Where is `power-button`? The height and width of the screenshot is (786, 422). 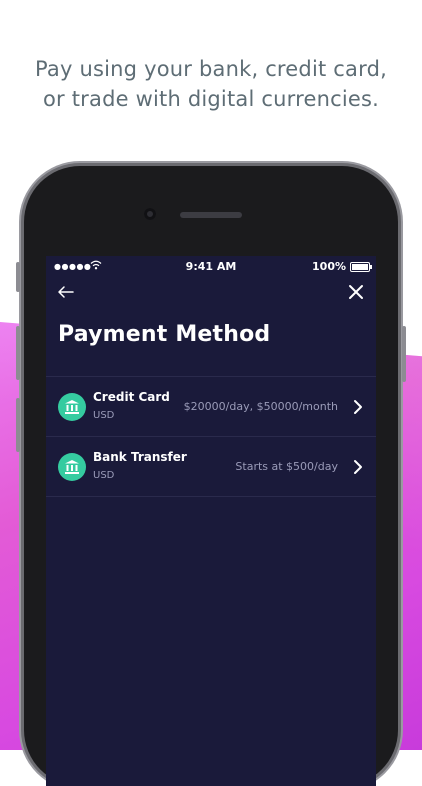
power-button is located at coordinates (404, 354).